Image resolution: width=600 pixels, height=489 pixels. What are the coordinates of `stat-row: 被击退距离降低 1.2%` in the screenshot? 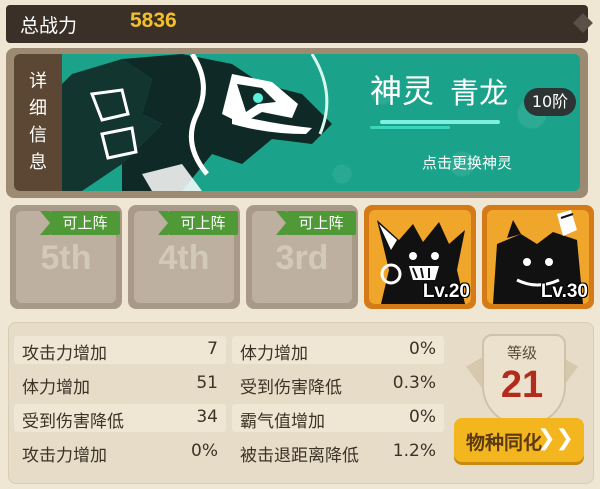 It's located at (338, 453).